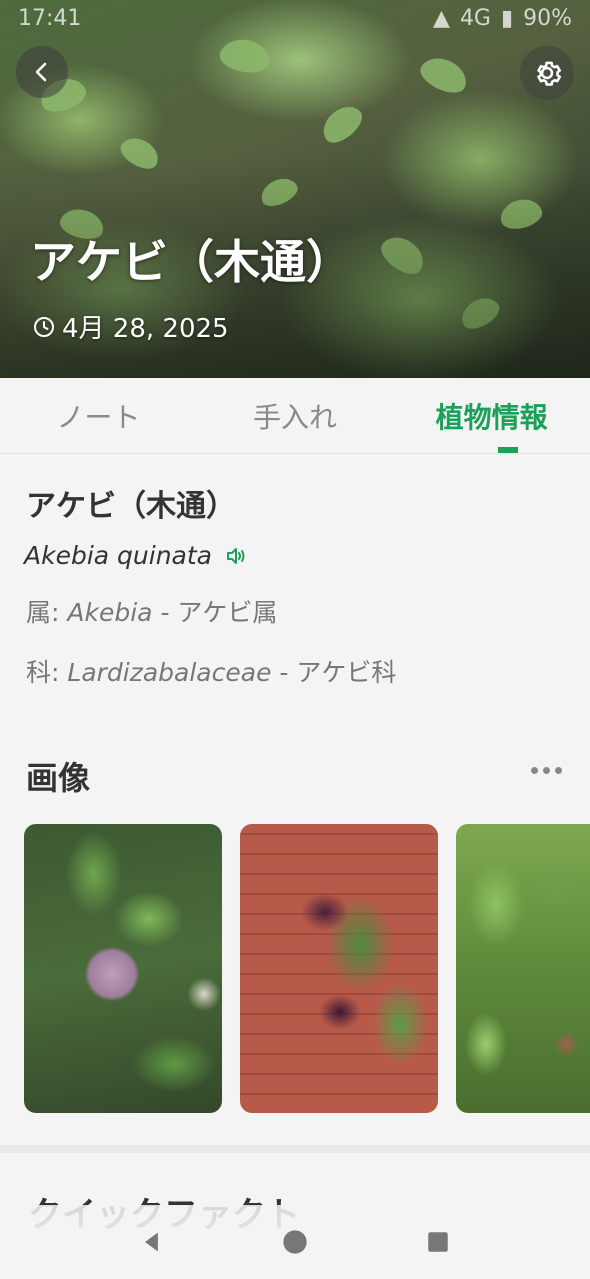  I want to click on genus-row: 属: Akebia - アケビ属, so click(151, 611).